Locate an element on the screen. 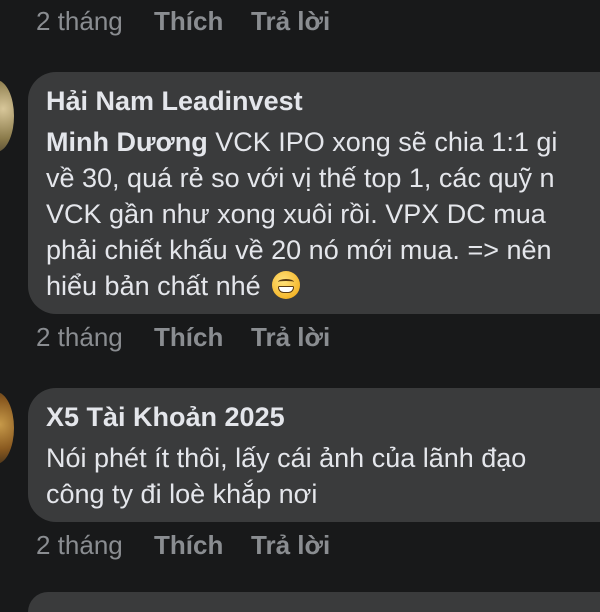 Image resolution: width=600 pixels, height=612 pixels. comment-author: Hải Nam Leadinvest is located at coordinates (323, 101).